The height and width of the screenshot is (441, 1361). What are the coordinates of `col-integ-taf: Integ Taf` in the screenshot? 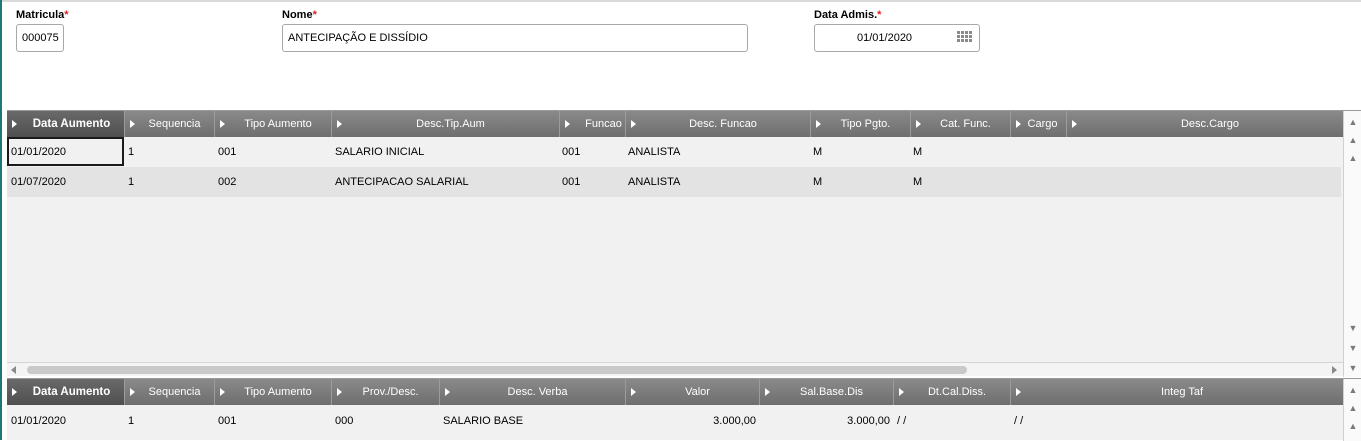 It's located at (1177, 392).